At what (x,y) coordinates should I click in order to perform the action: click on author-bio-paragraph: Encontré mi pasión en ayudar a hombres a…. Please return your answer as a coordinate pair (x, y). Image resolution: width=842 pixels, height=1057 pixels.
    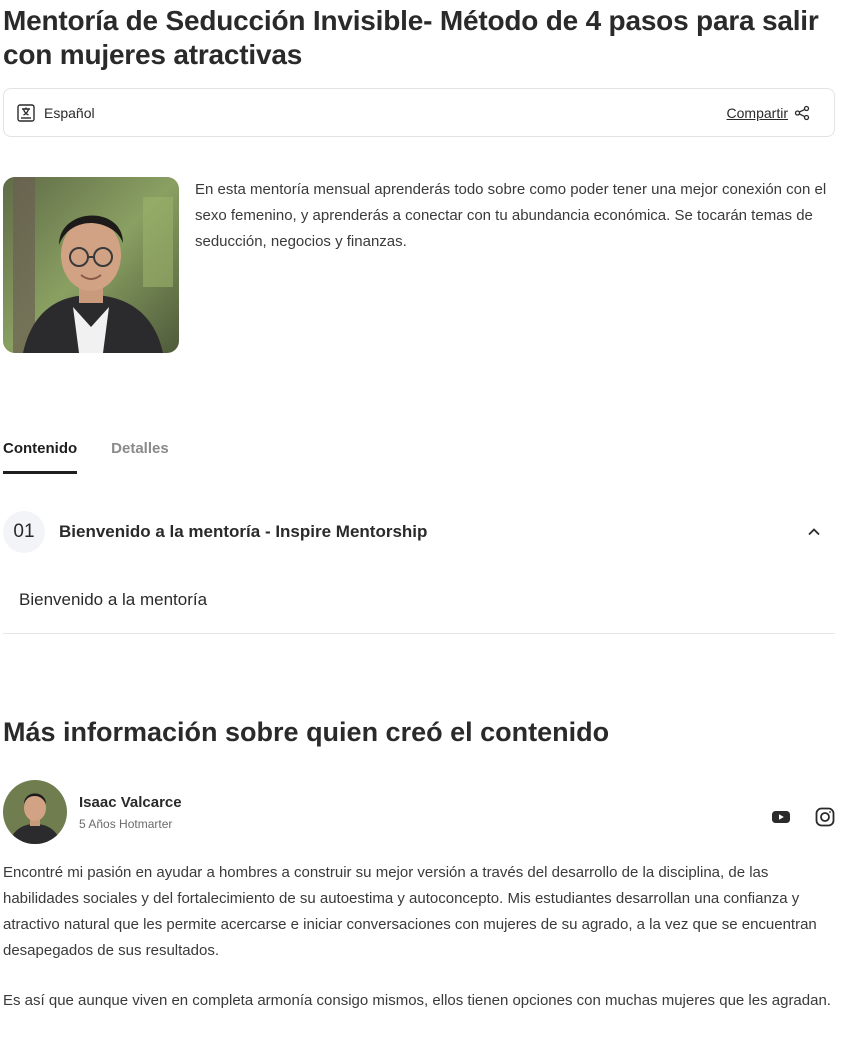
    Looking at the image, I should click on (410, 911).